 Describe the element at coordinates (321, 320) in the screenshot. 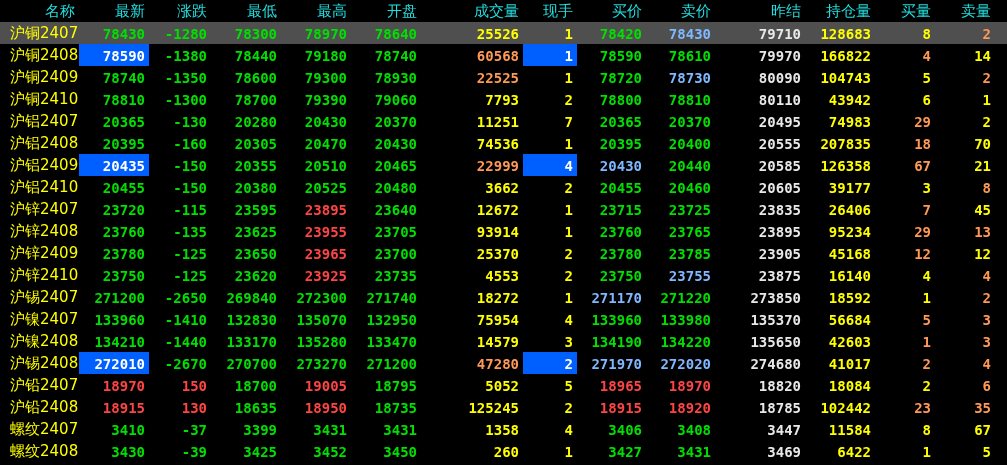

I see `table-cell: 135070` at that location.